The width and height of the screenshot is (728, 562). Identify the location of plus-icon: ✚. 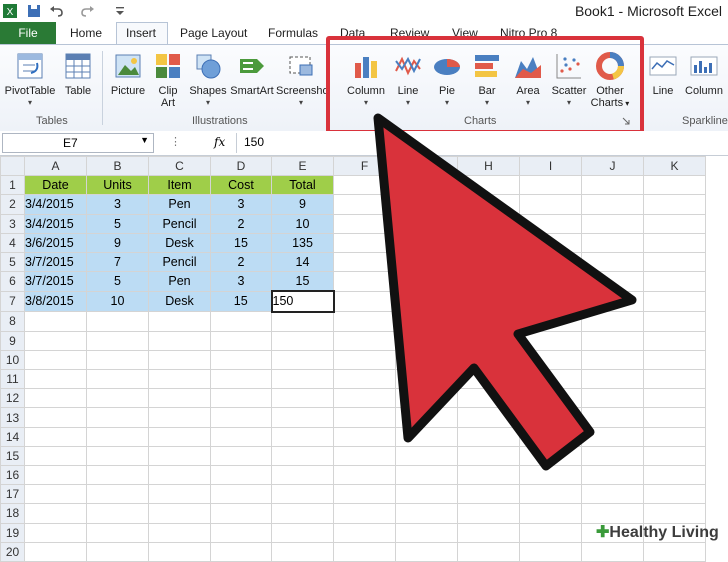
(603, 532).